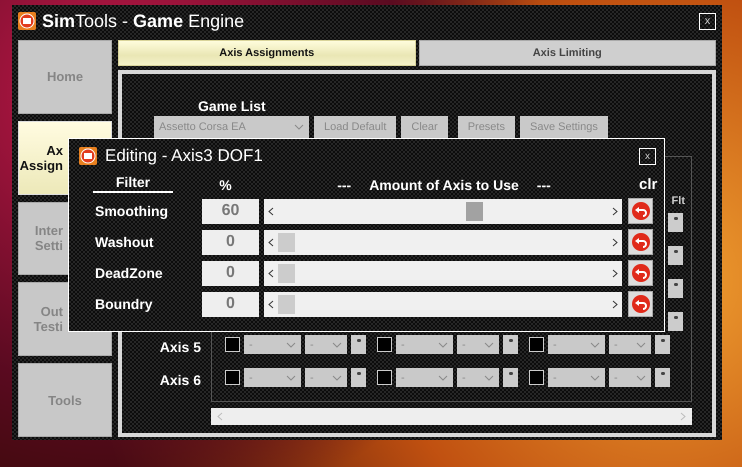  Describe the element at coordinates (444, 185) in the screenshot. I see `column-header: Amount of Axis to Use` at that location.